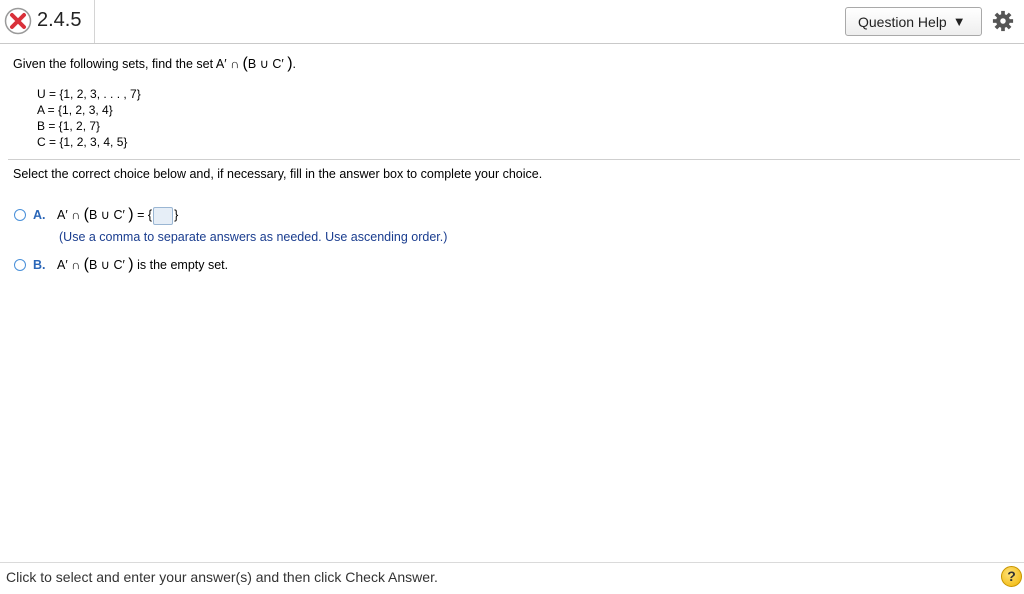  Describe the element at coordinates (69, 126) in the screenshot. I see `set-b: B = {1, 2, 7}` at that location.